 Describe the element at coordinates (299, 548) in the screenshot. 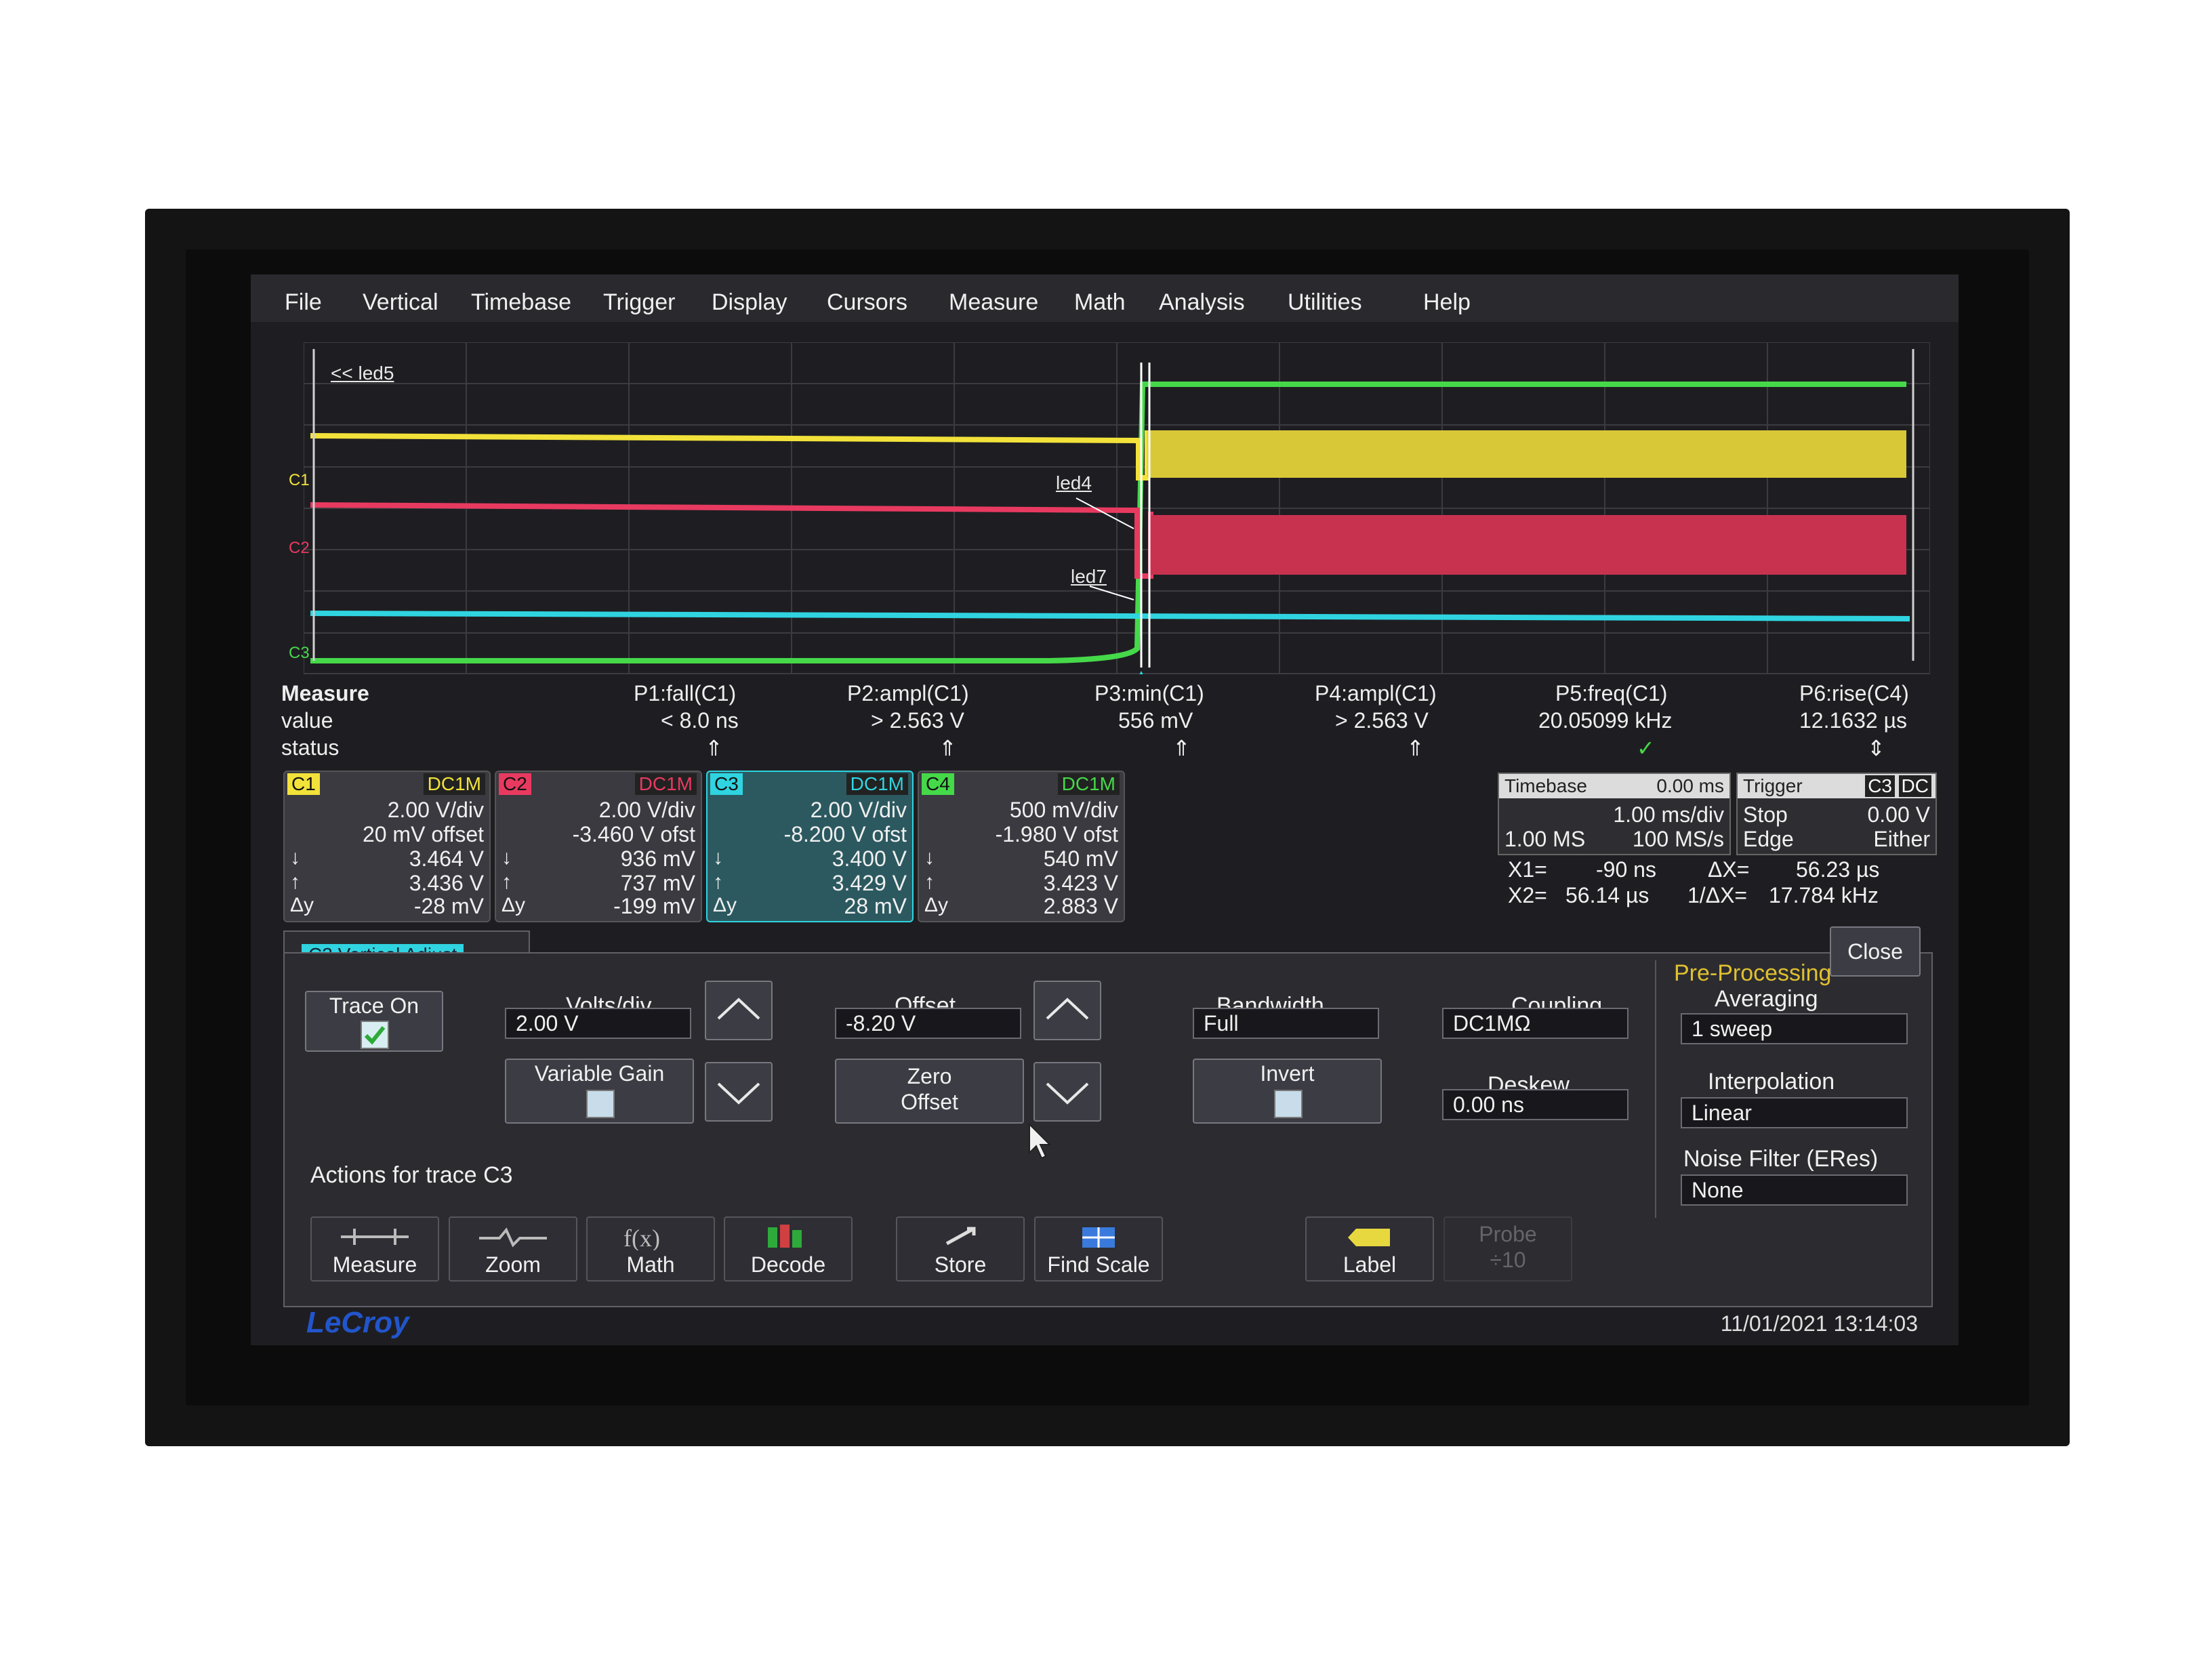

I see `c2-marker: C2` at that location.